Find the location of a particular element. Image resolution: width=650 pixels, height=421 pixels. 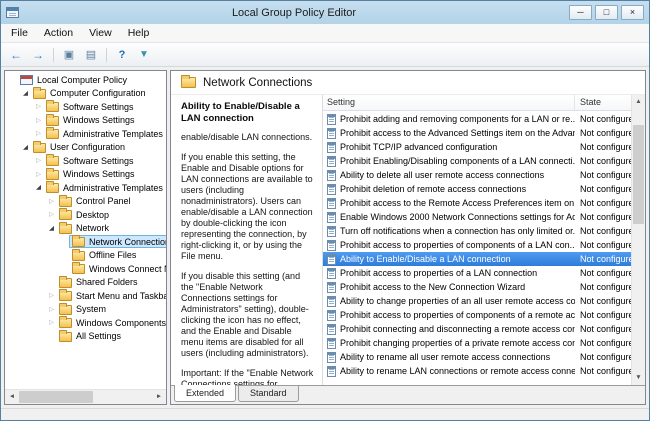

menu-view: View is located at coordinates (100, 33).